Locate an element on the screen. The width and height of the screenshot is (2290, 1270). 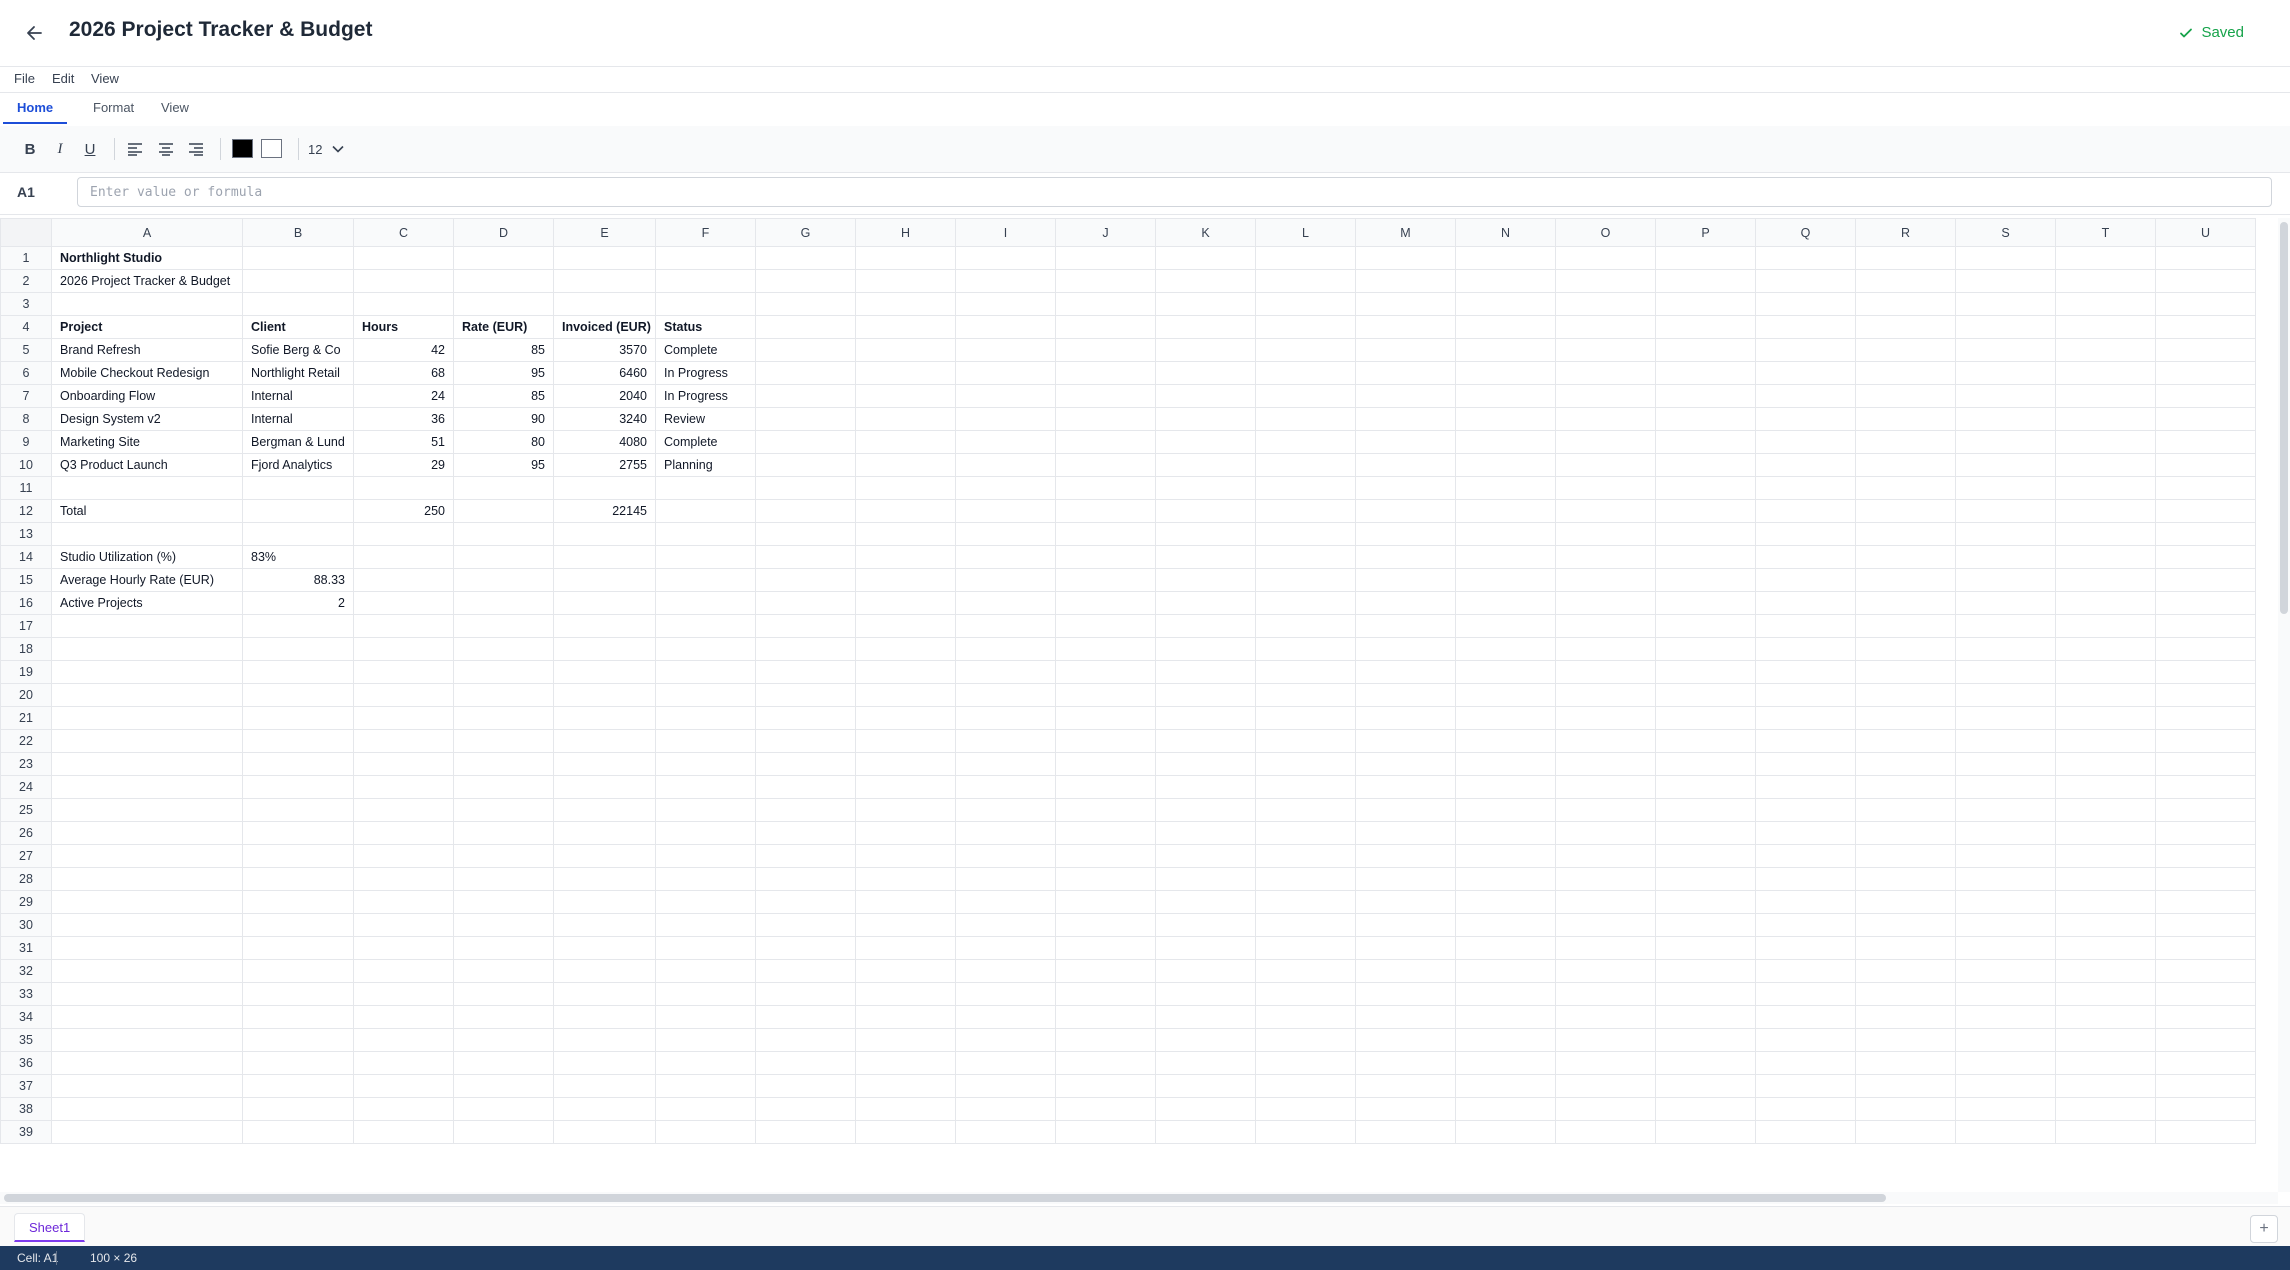
cell-e32 is located at coordinates (604, 971).